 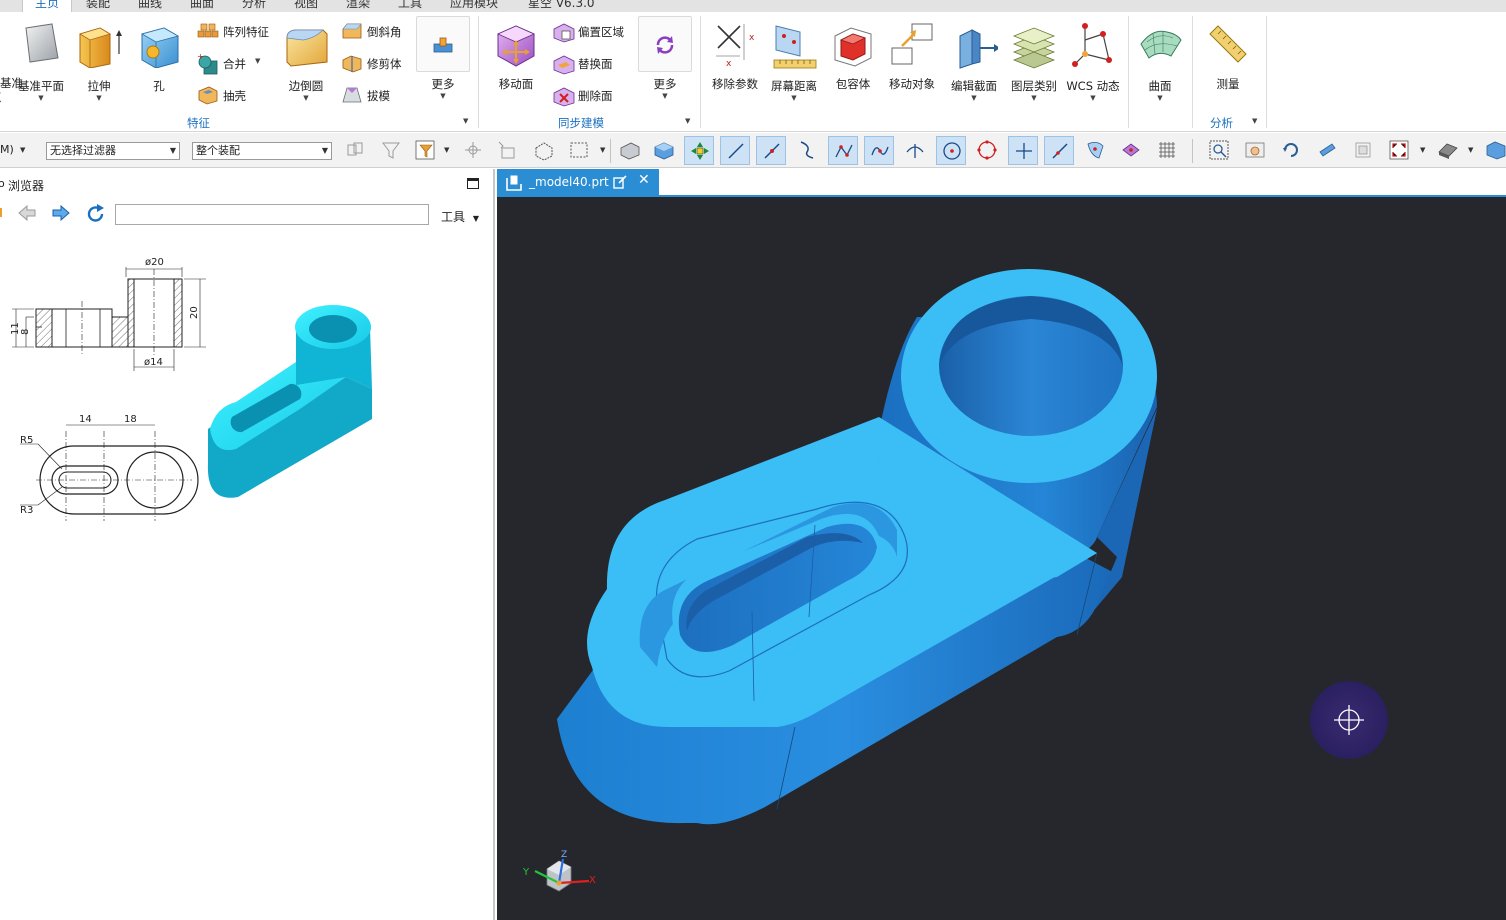 What do you see at coordinates (227, 95) in the screenshot?
I see `shell-button: 抽壳` at bounding box center [227, 95].